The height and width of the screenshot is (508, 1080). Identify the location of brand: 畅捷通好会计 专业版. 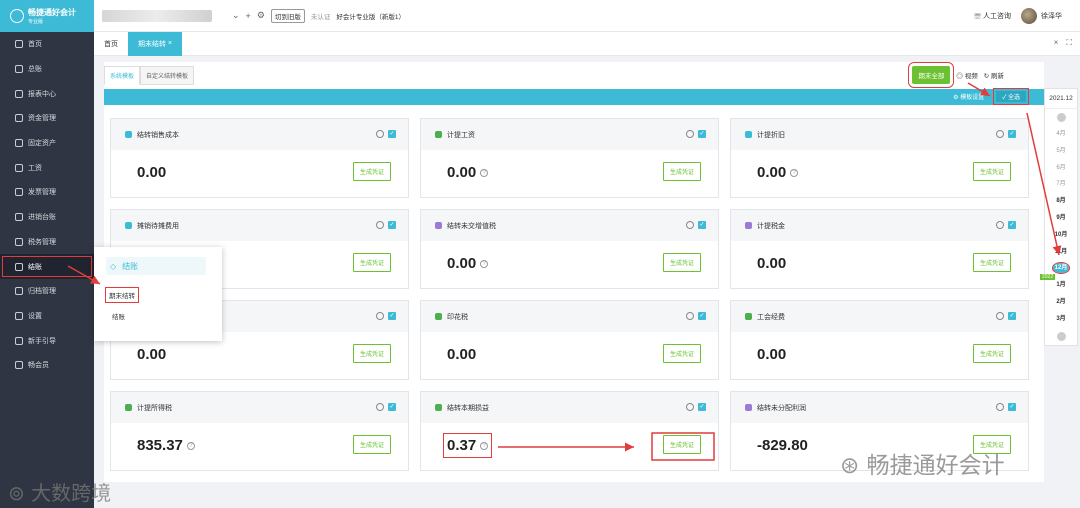
(47, 16).